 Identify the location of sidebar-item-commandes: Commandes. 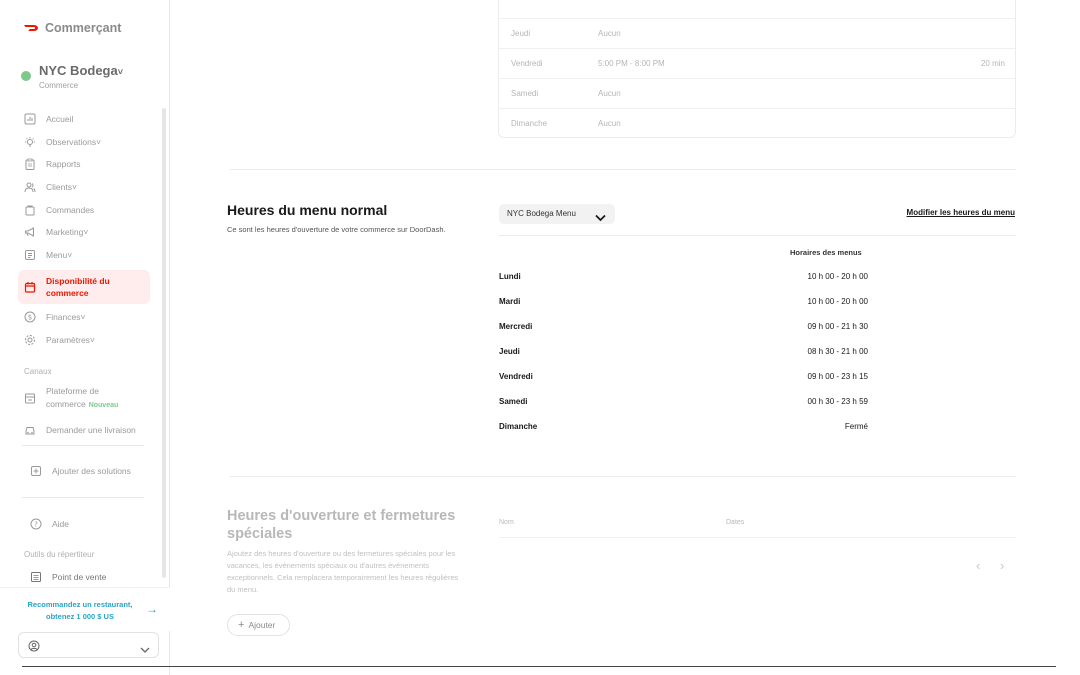
(84, 209).